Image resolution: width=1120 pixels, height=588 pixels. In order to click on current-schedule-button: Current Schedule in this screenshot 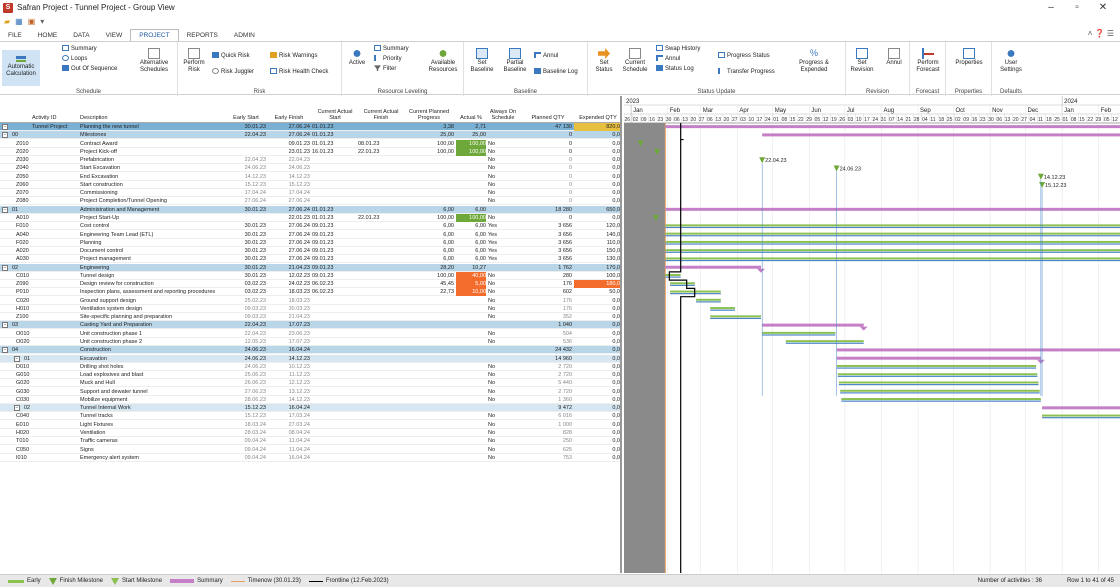, I will do `click(635, 61)`.